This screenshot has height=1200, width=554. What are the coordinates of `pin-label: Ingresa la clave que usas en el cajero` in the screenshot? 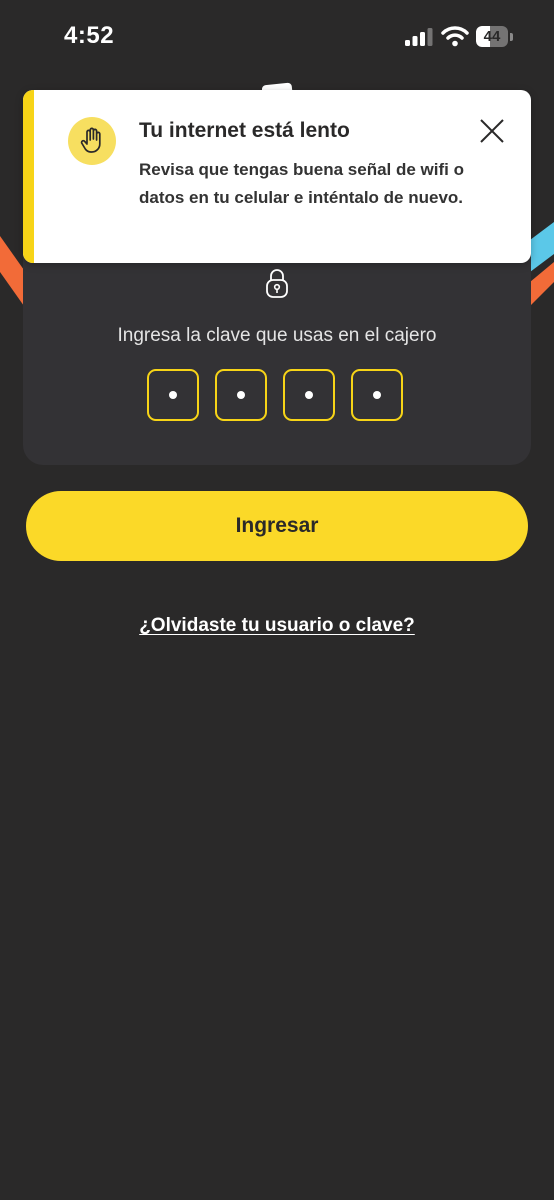 It's located at (277, 335).